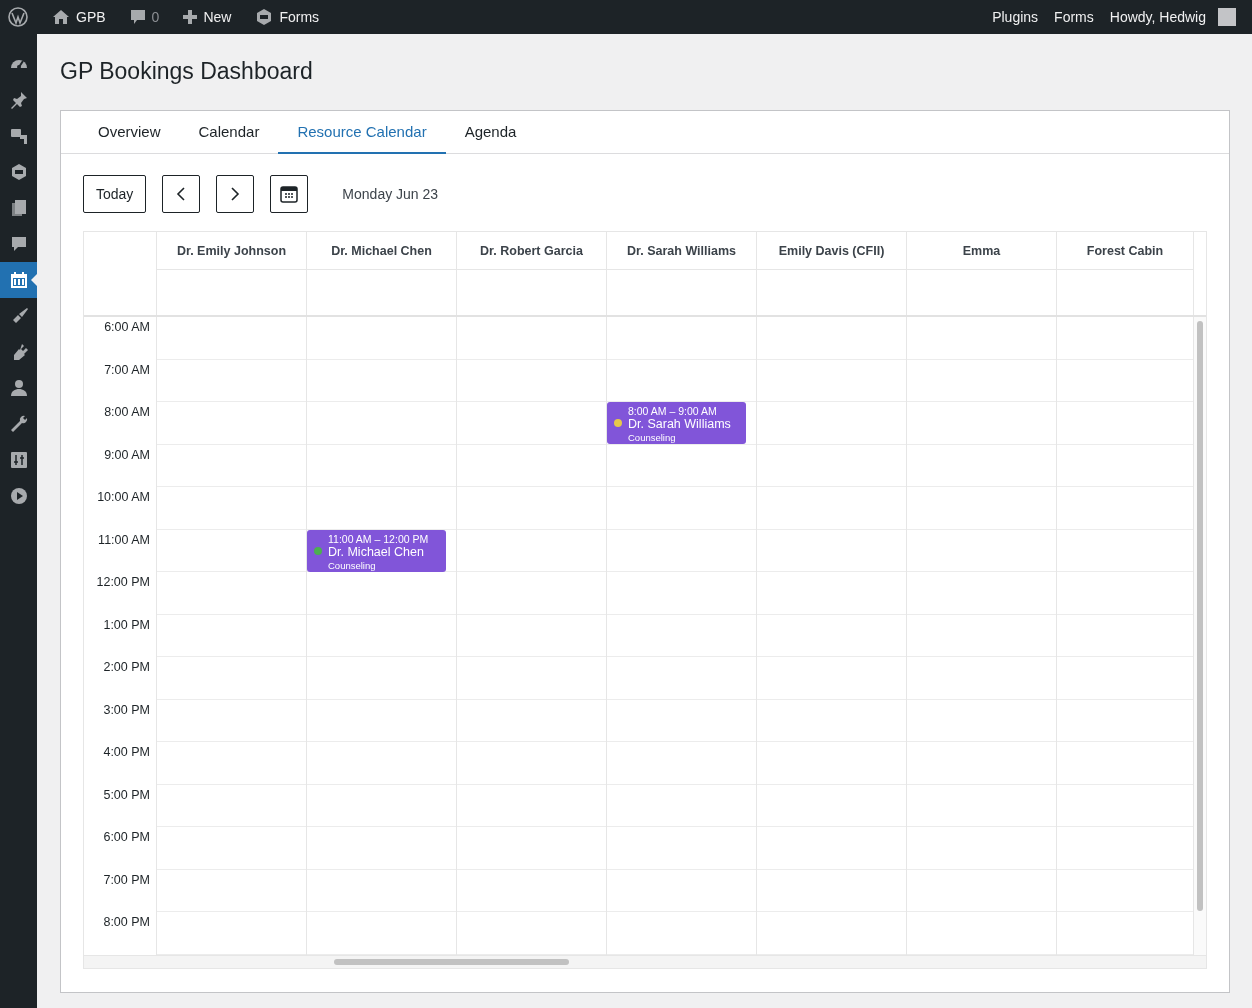  What do you see at coordinates (287, 17) in the screenshot?
I see `forms-link: Forms` at bounding box center [287, 17].